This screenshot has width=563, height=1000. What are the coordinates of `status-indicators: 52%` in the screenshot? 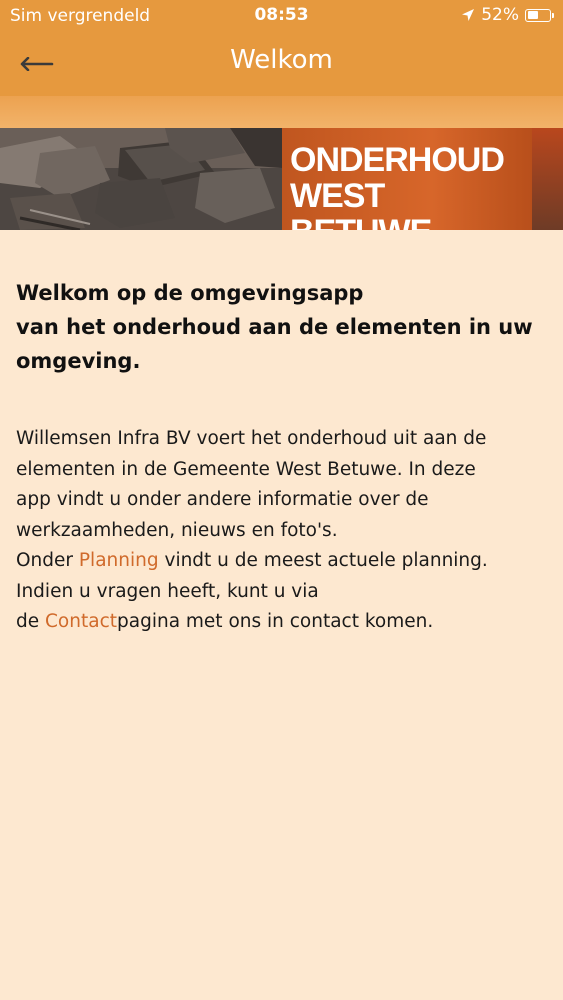 It's located at (507, 15).